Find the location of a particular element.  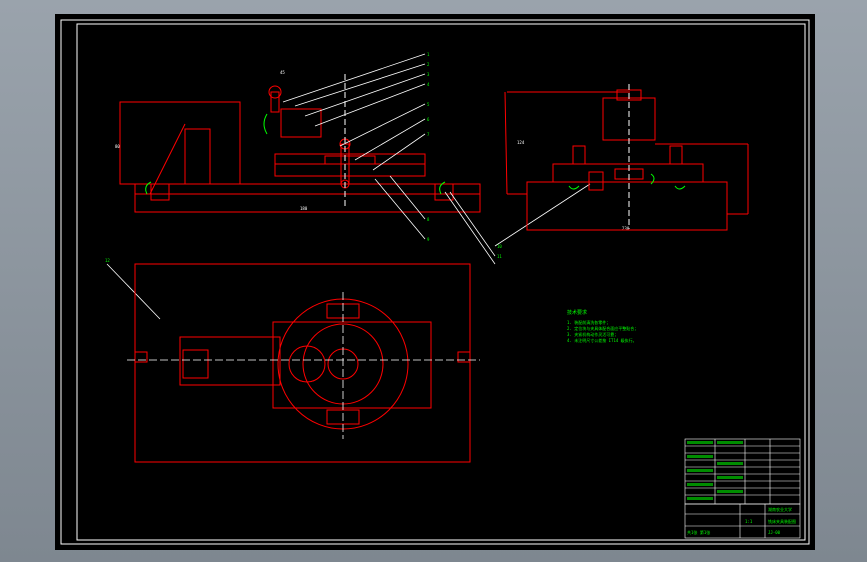

svg-text: 7 is located at coordinates (428, 134).